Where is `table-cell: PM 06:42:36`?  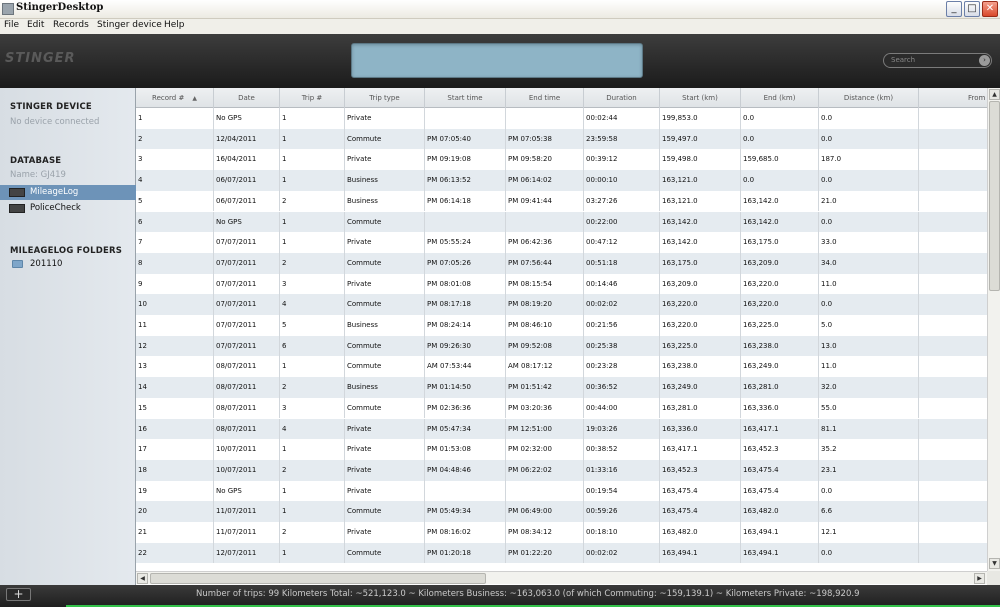
table-cell: PM 06:42:36 is located at coordinates (545, 242).